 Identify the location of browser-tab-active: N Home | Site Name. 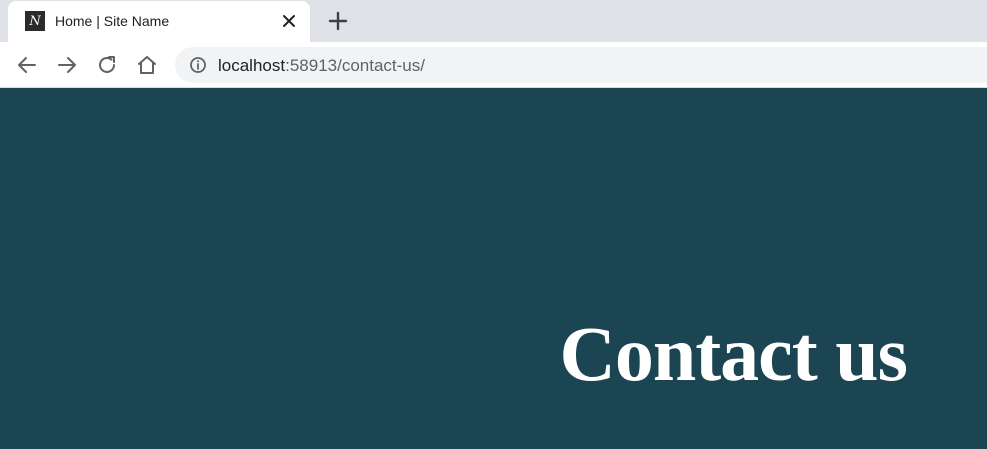
(159, 21).